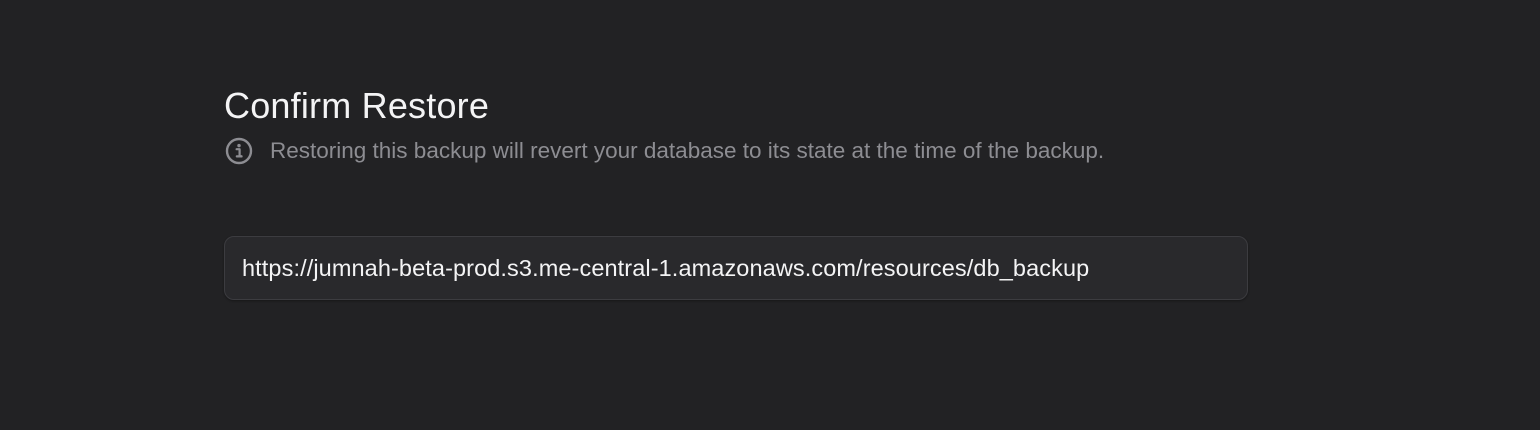  What do you see at coordinates (239, 151) in the screenshot?
I see `info-circle-icon` at bounding box center [239, 151].